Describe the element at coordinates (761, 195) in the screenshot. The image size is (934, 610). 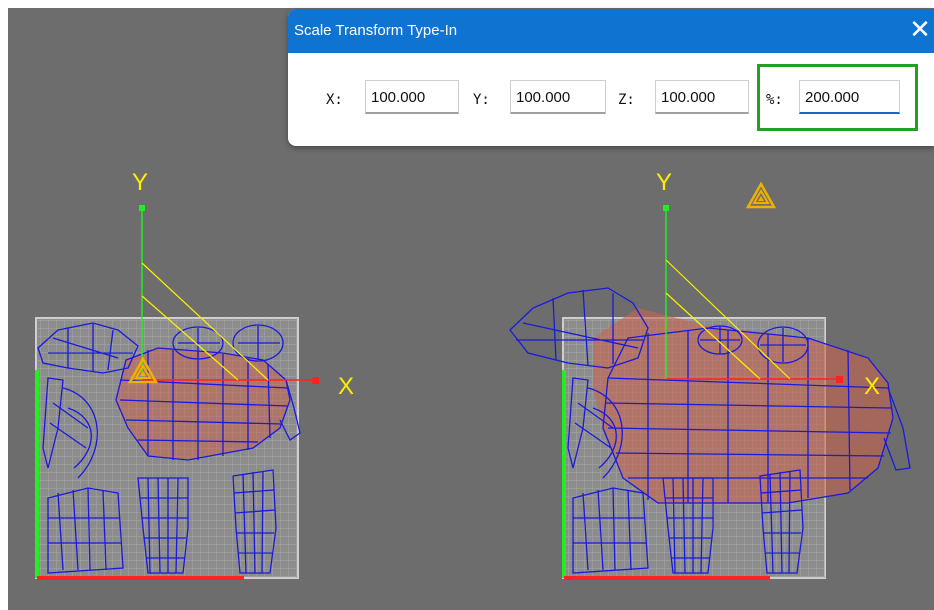
I see `pivot-warning-icon` at that location.